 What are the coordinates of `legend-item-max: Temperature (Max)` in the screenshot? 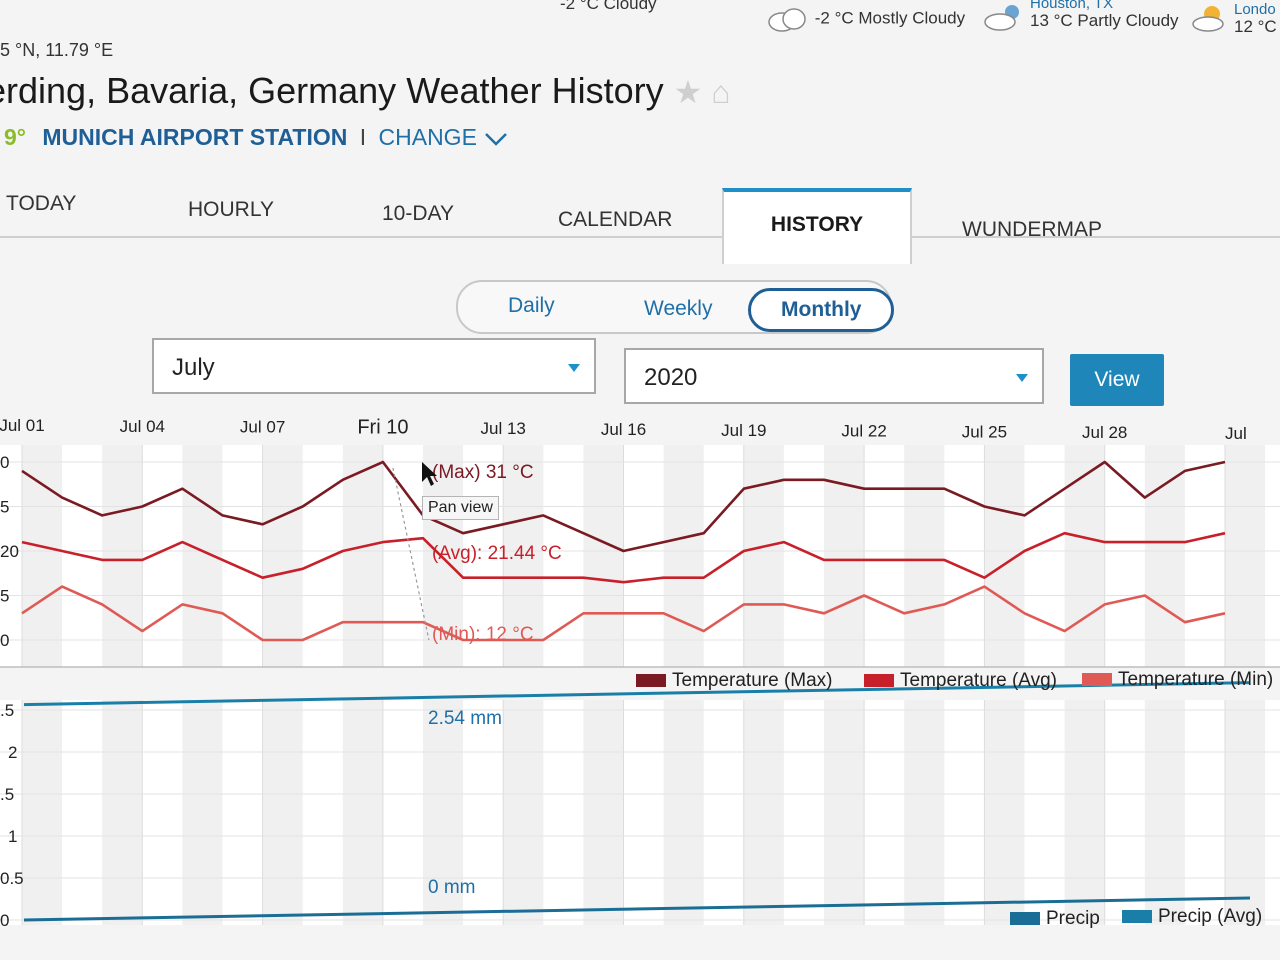 It's located at (734, 681).